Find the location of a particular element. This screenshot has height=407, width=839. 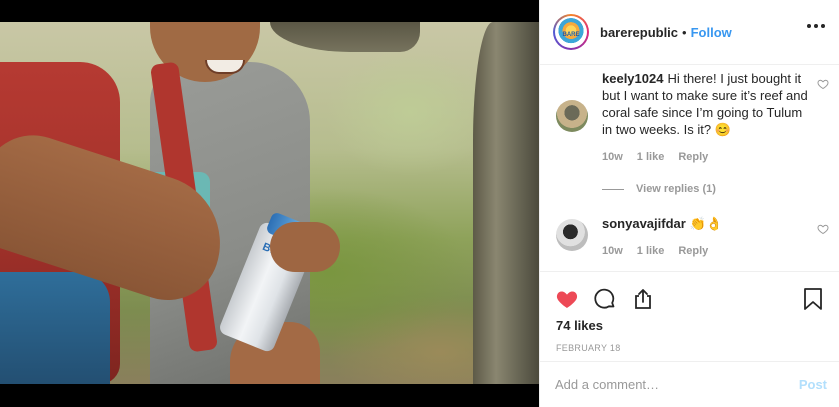

comment-text: 👏👌 is located at coordinates (706, 223).